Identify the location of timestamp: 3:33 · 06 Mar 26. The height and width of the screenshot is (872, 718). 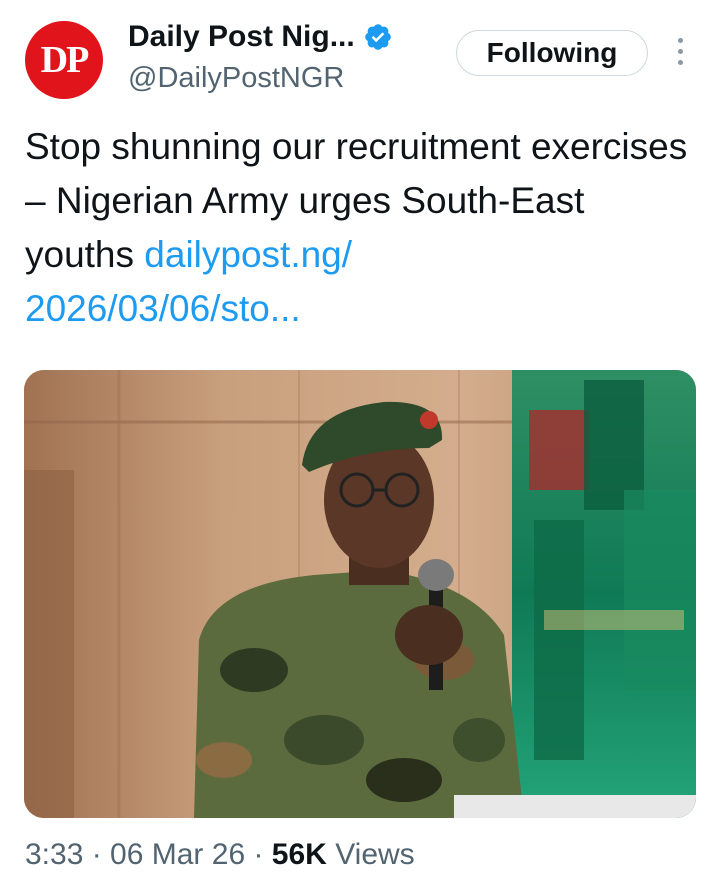
(135, 854).